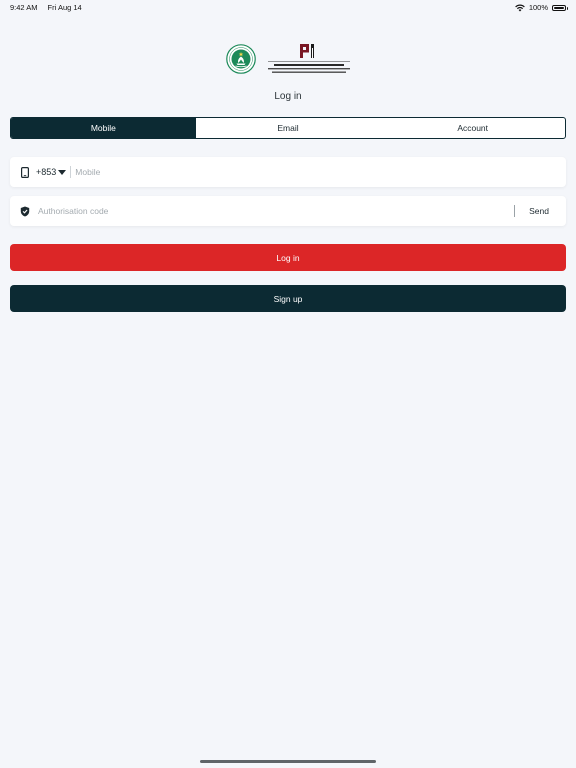 This screenshot has height=768, width=576. What do you see at coordinates (64, 7) in the screenshot?
I see `status-date: Fri Aug 14` at bounding box center [64, 7].